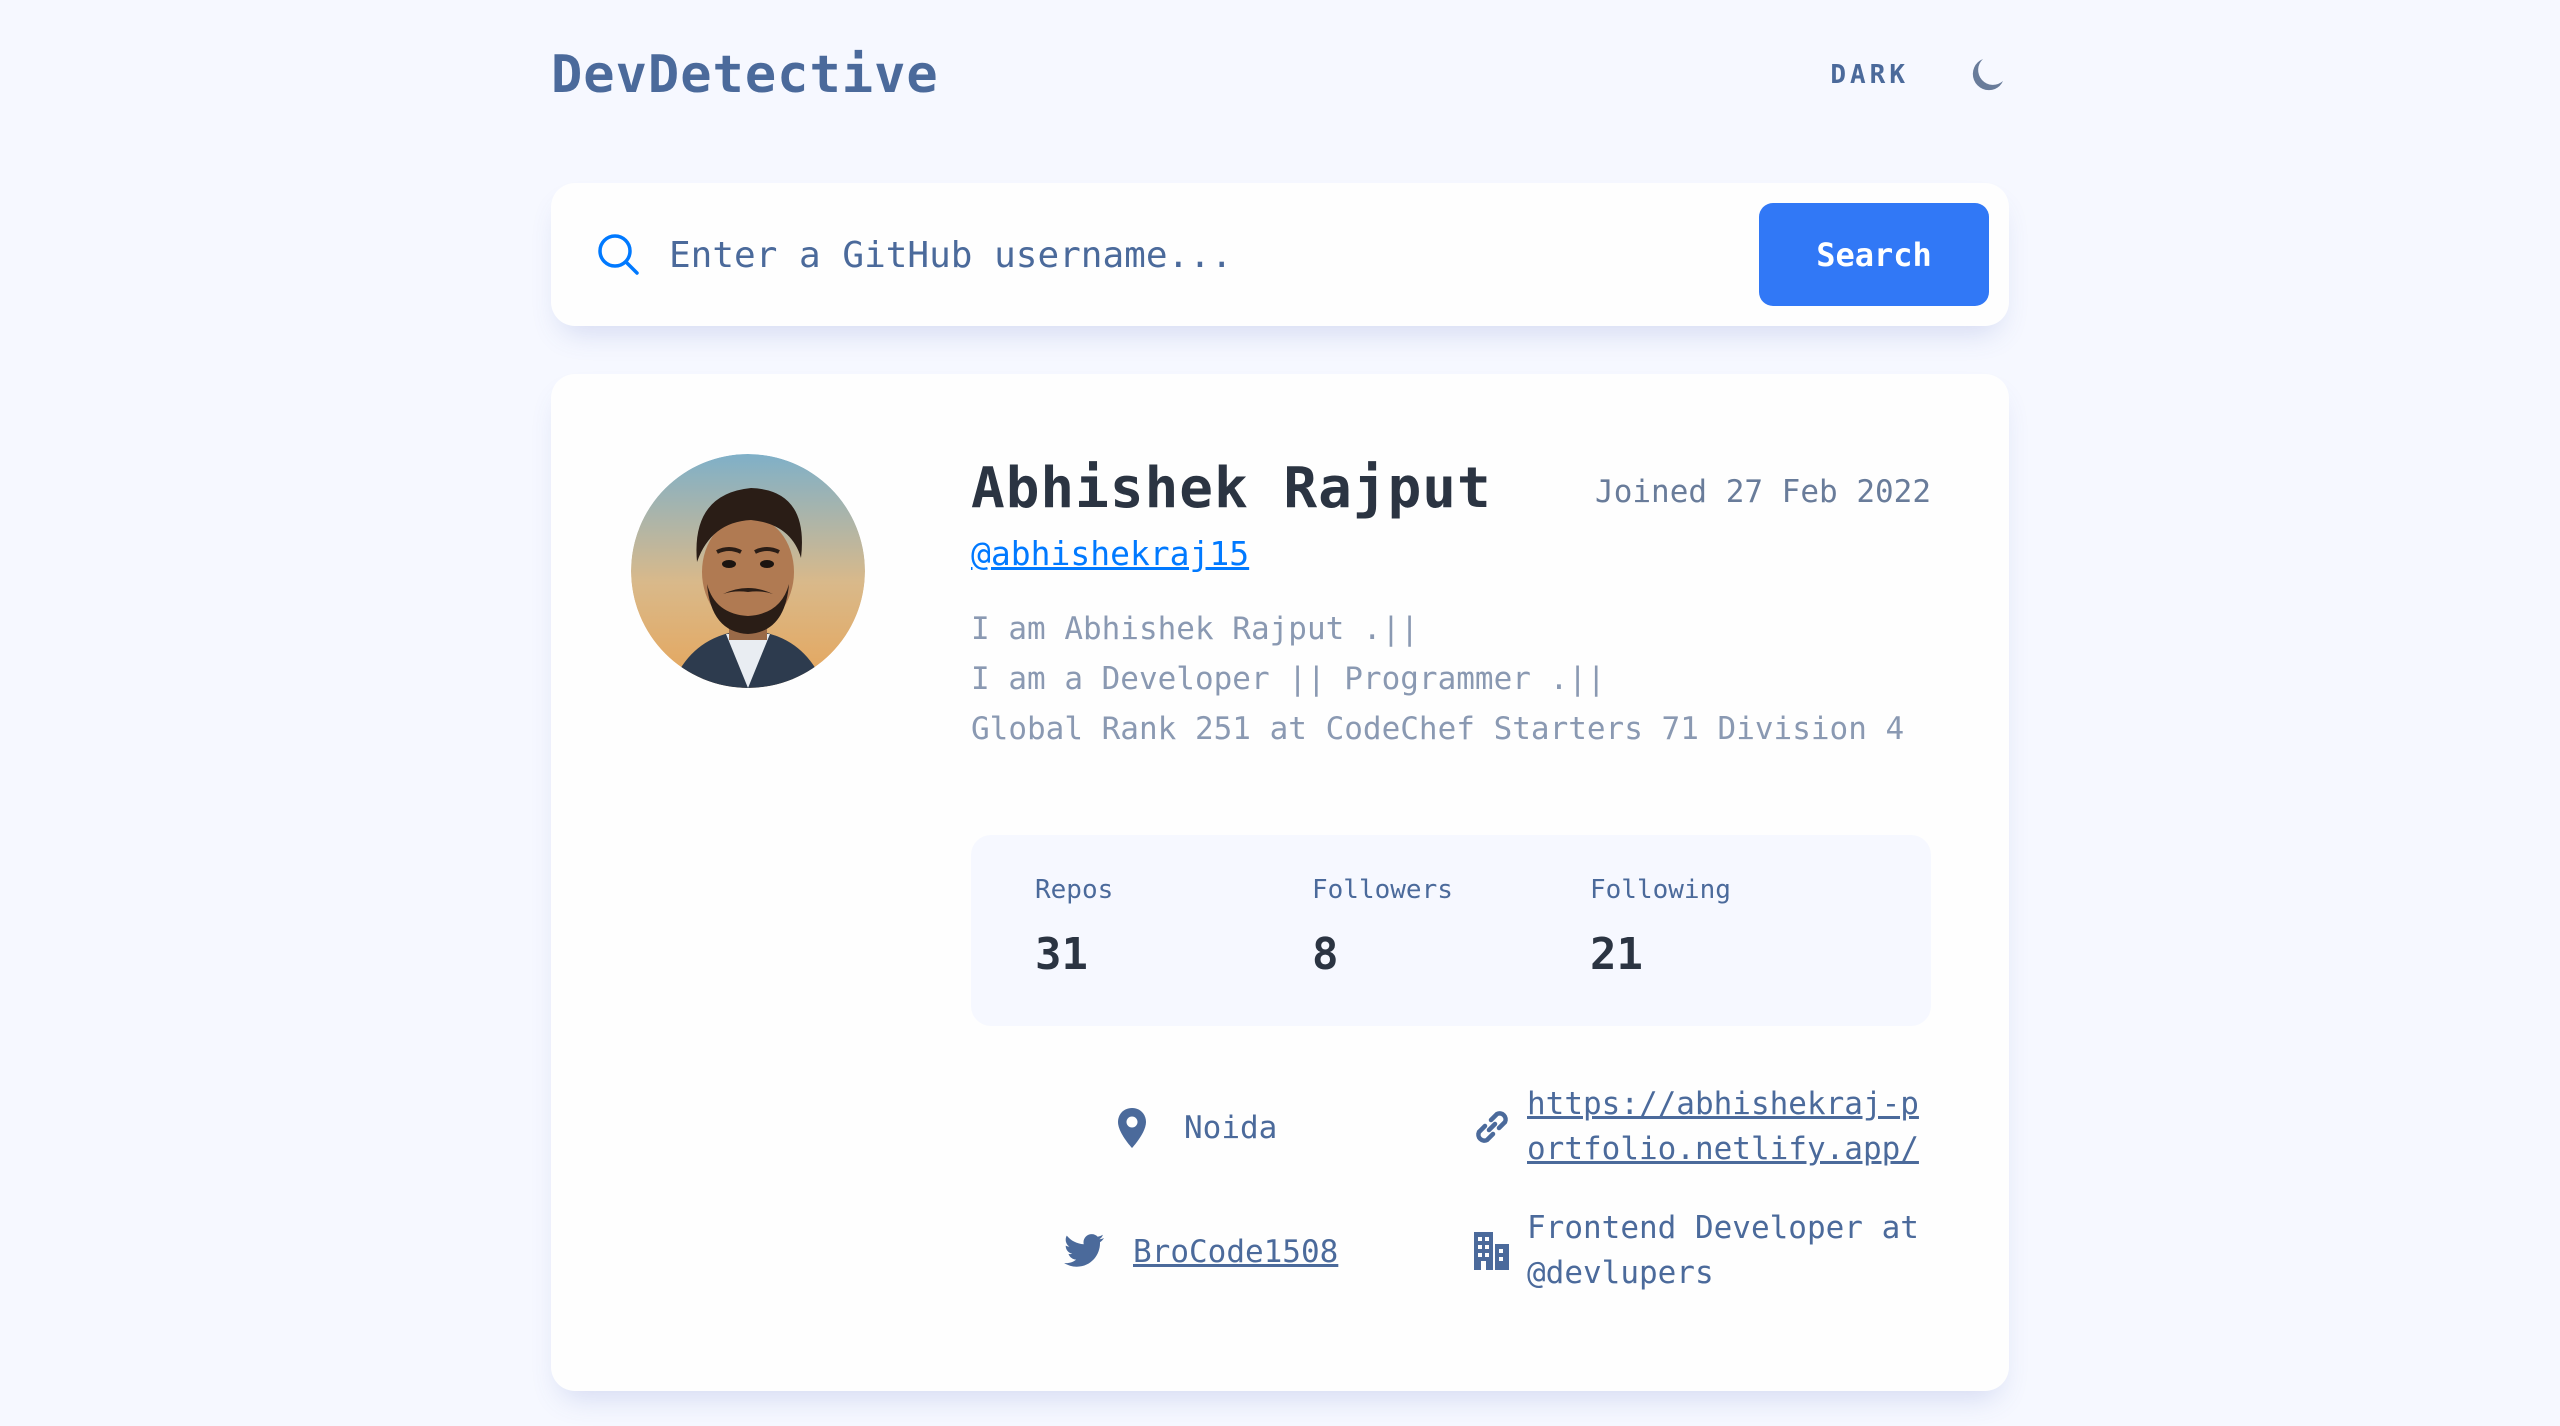 The image size is (2560, 1426). What do you see at coordinates (1231, 488) in the screenshot?
I see `profile-name: Abhishek Rajput` at bounding box center [1231, 488].